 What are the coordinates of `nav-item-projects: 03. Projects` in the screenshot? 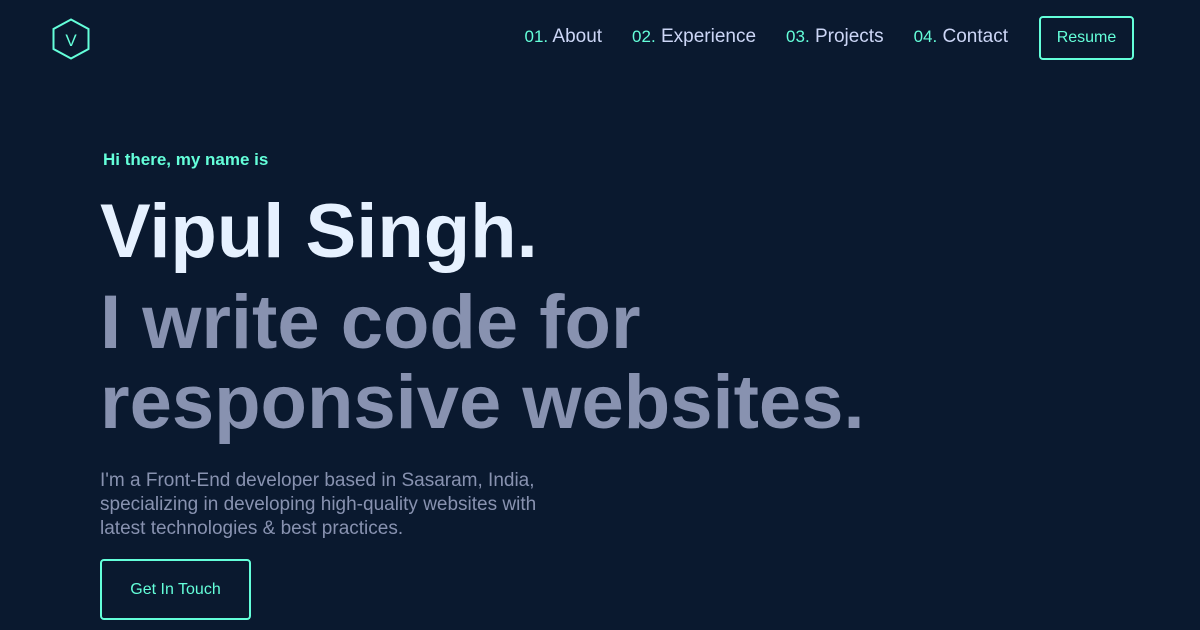 It's located at (835, 37).